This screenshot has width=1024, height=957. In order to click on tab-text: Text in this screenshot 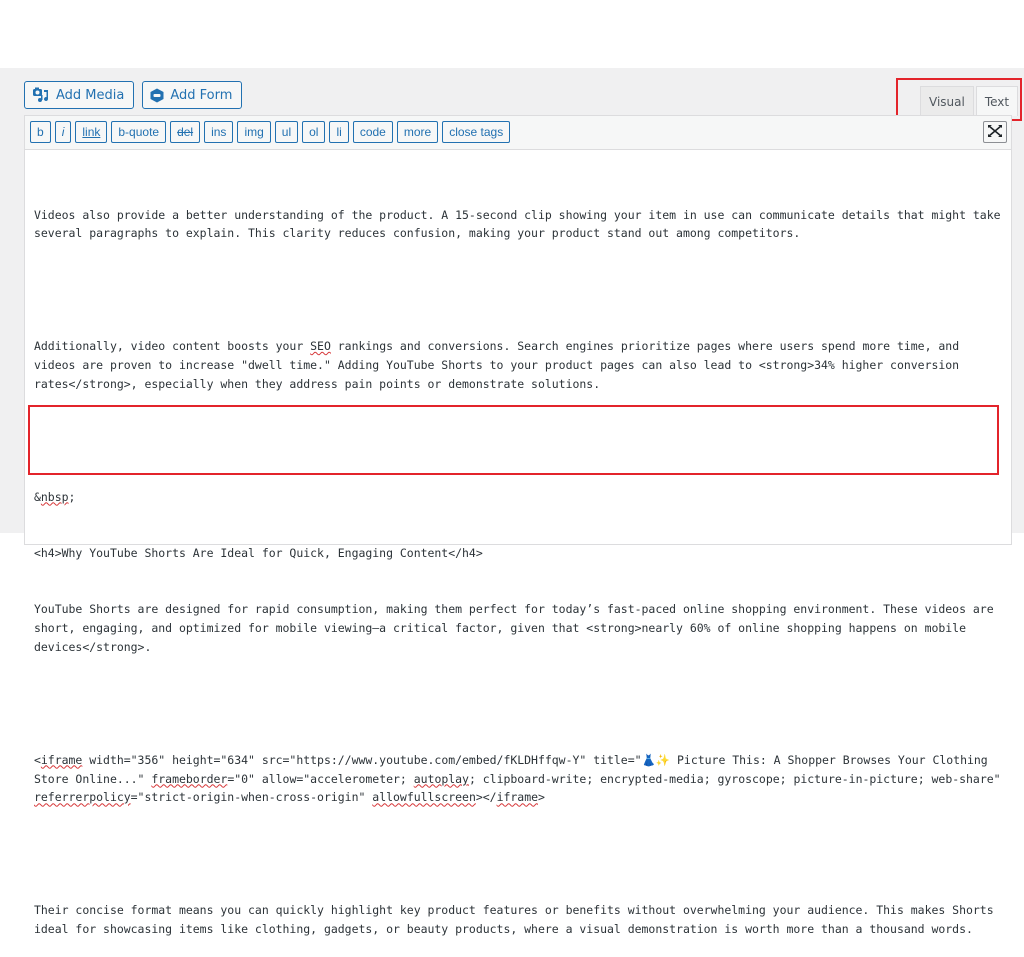, I will do `click(997, 101)`.